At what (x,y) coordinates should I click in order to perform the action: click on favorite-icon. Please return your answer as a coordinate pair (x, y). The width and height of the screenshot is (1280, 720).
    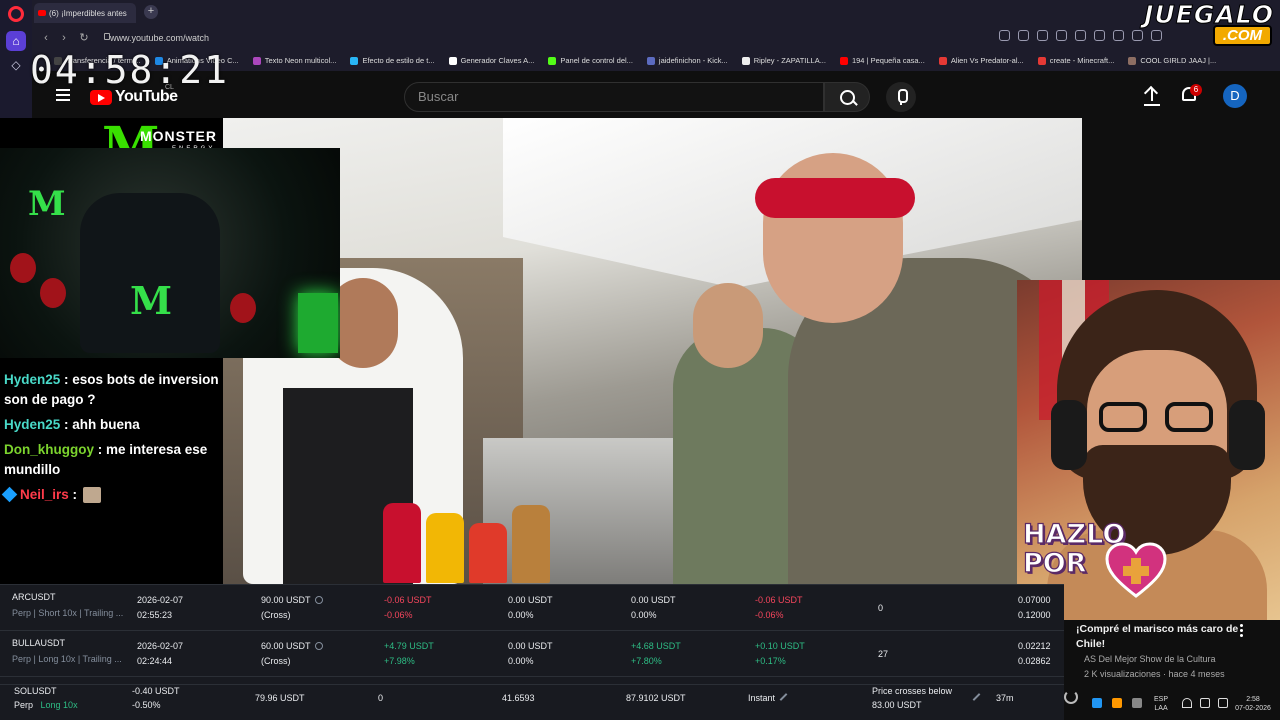
    Looking at the image, I should click on (1118, 35).